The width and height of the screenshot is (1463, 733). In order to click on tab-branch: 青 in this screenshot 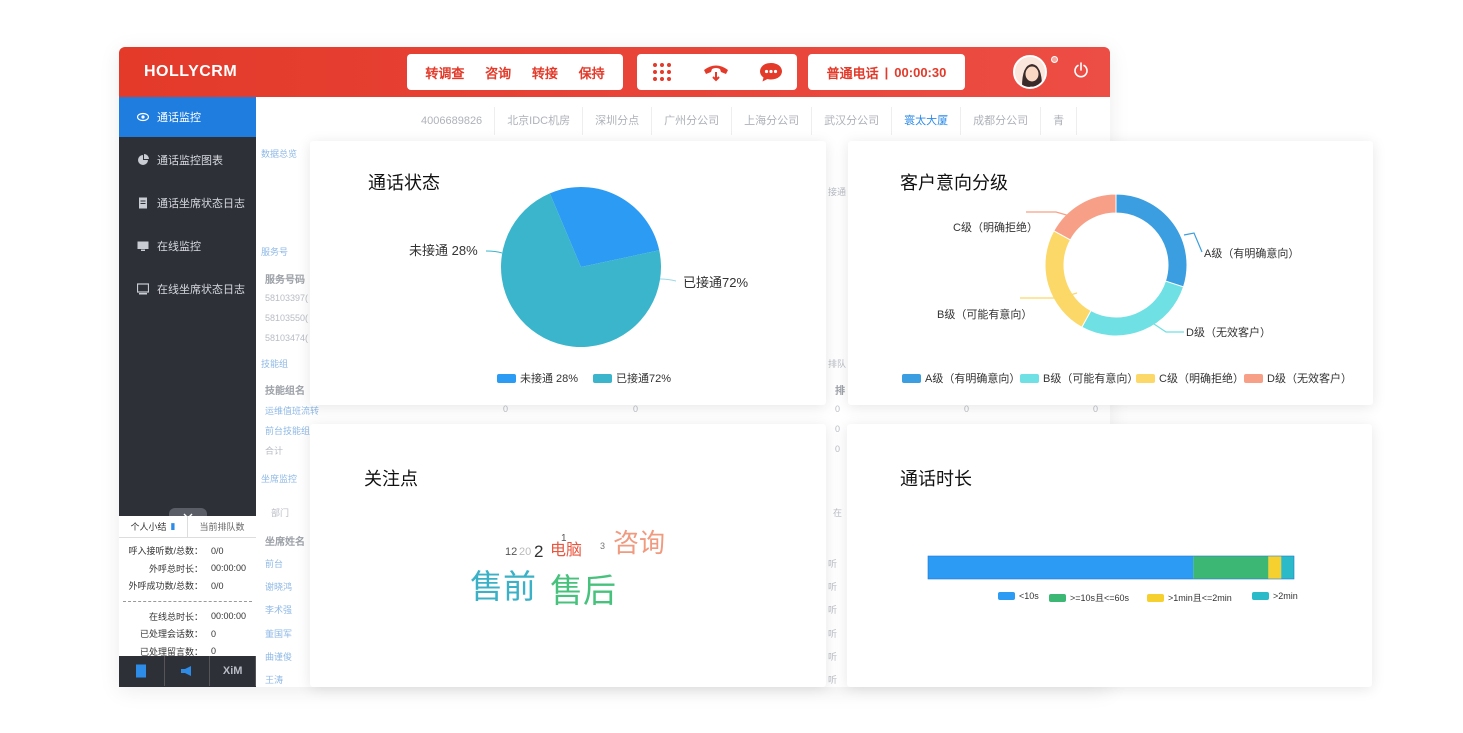, I will do `click(1059, 121)`.